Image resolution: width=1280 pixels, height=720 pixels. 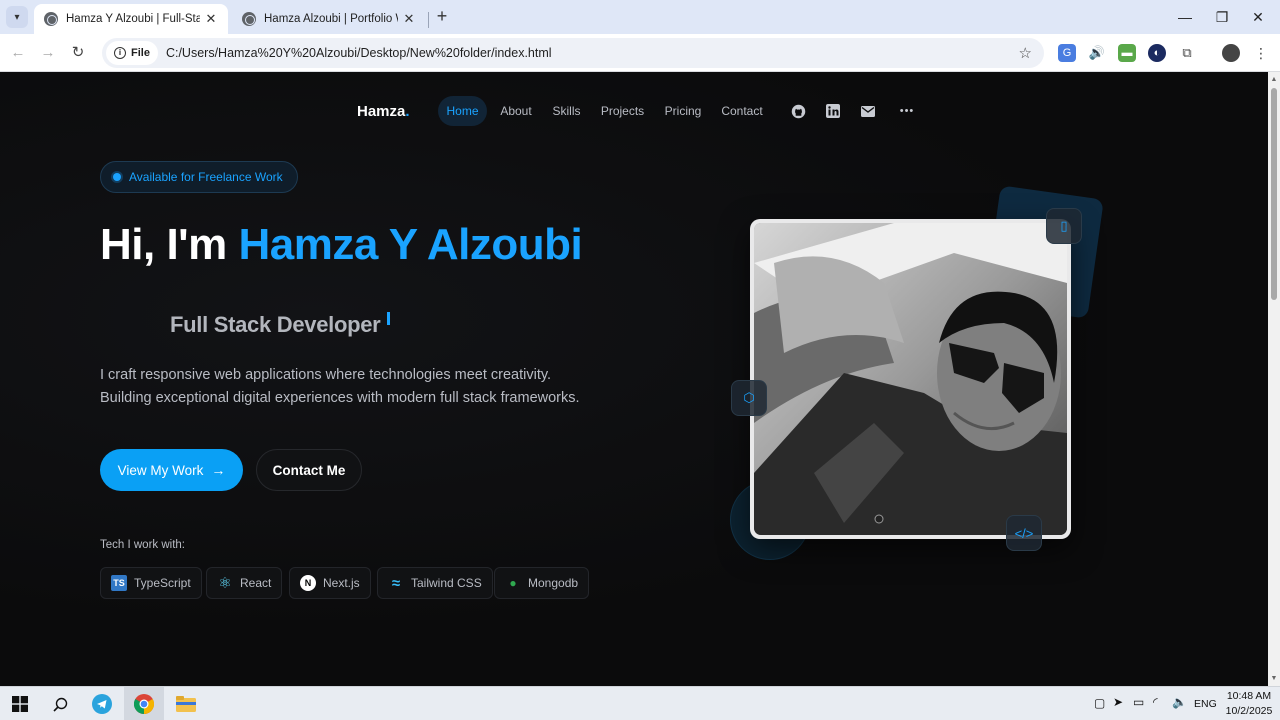 I want to click on linkedin-icon, so click(x=833, y=111).